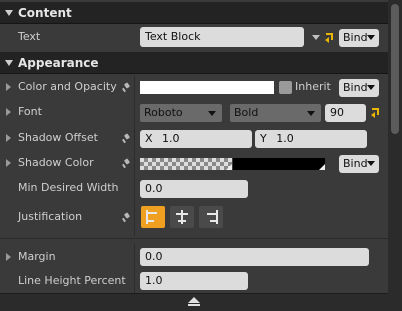 This screenshot has height=311, width=402. I want to click on property-label-shadow-color: Shadow Color, so click(56, 162).